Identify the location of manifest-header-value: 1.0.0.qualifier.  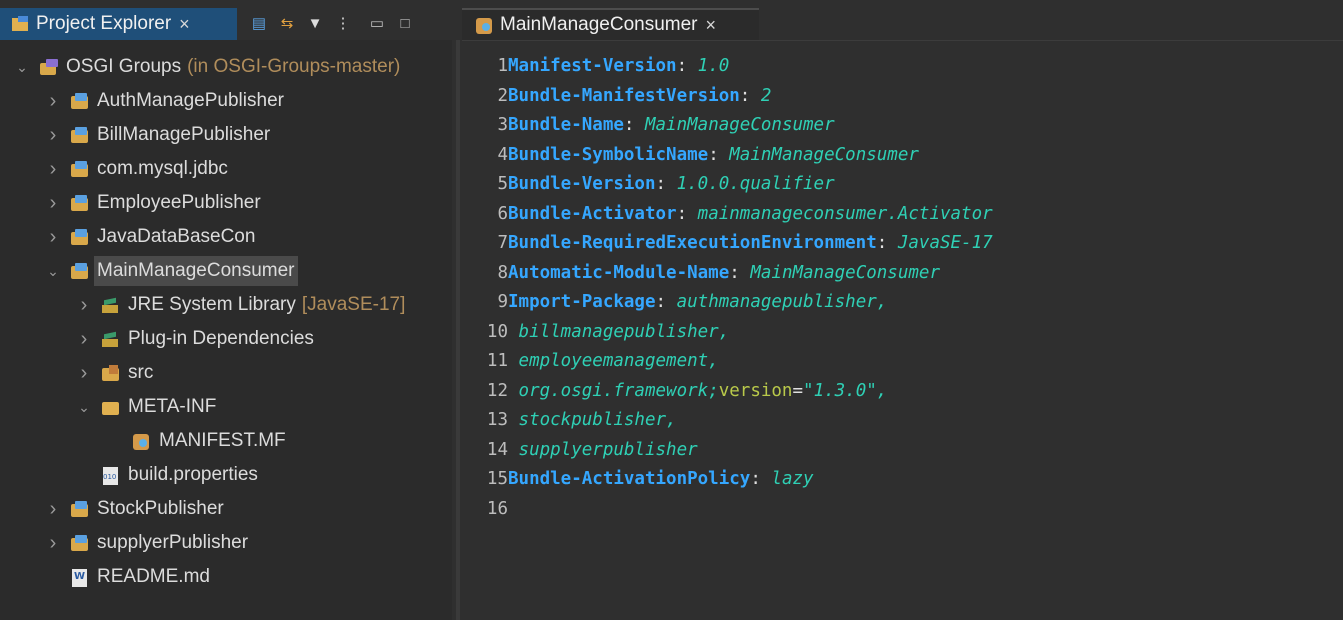
(755, 184).